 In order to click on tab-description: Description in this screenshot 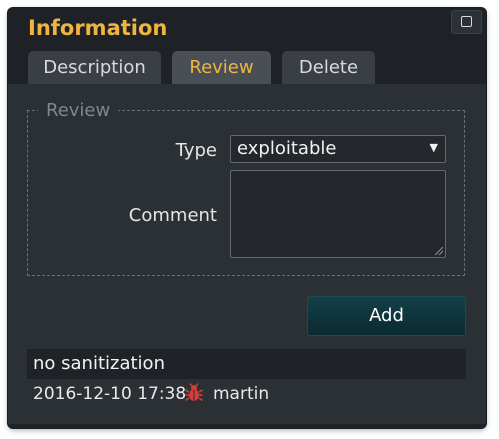, I will do `click(94, 67)`.